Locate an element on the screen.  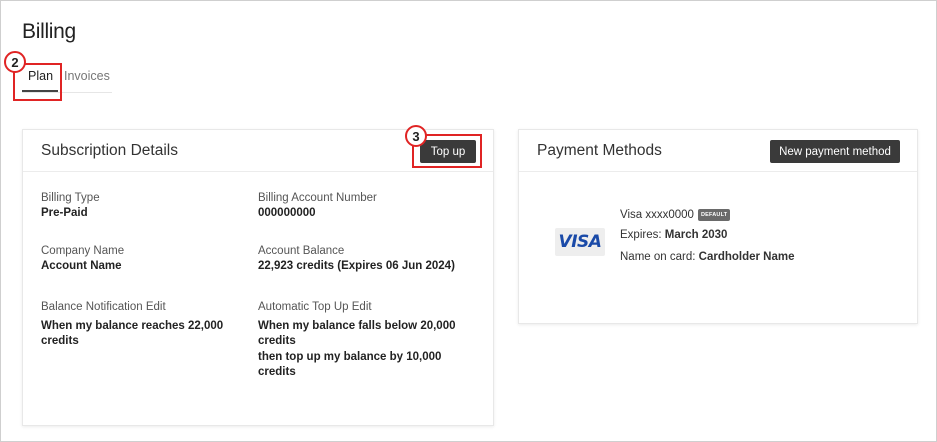
auto-topup-value-line2: then top up my balance by 10,000 credits is located at coordinates (350, 364).